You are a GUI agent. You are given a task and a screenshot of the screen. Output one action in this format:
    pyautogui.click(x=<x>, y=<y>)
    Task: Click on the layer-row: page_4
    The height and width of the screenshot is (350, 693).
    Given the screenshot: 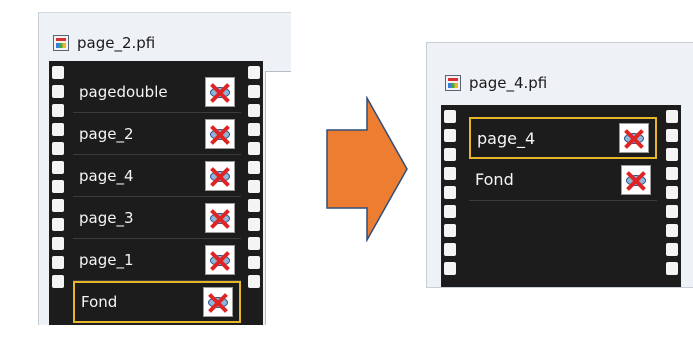 What is the action you would take?
    pyautogui.click(x=157, y=176)
    